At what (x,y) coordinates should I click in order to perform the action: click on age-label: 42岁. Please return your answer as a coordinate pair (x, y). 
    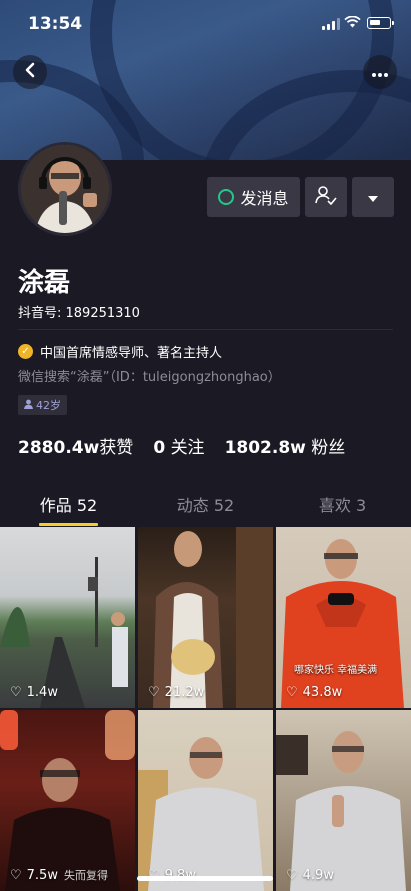
    Looking at the image, I should click on (48, 405).